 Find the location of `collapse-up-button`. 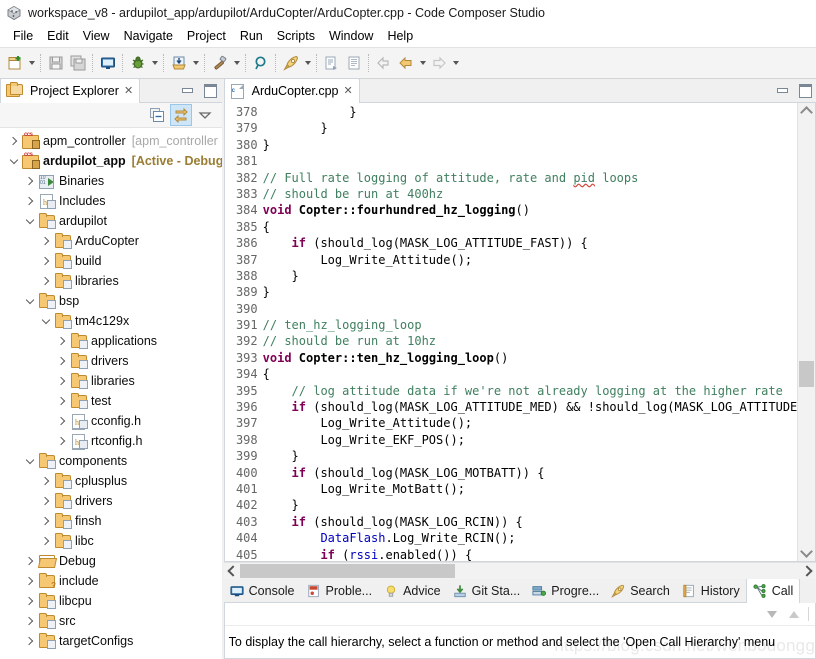

collapse-up-button is located at coordinates (794, 614).